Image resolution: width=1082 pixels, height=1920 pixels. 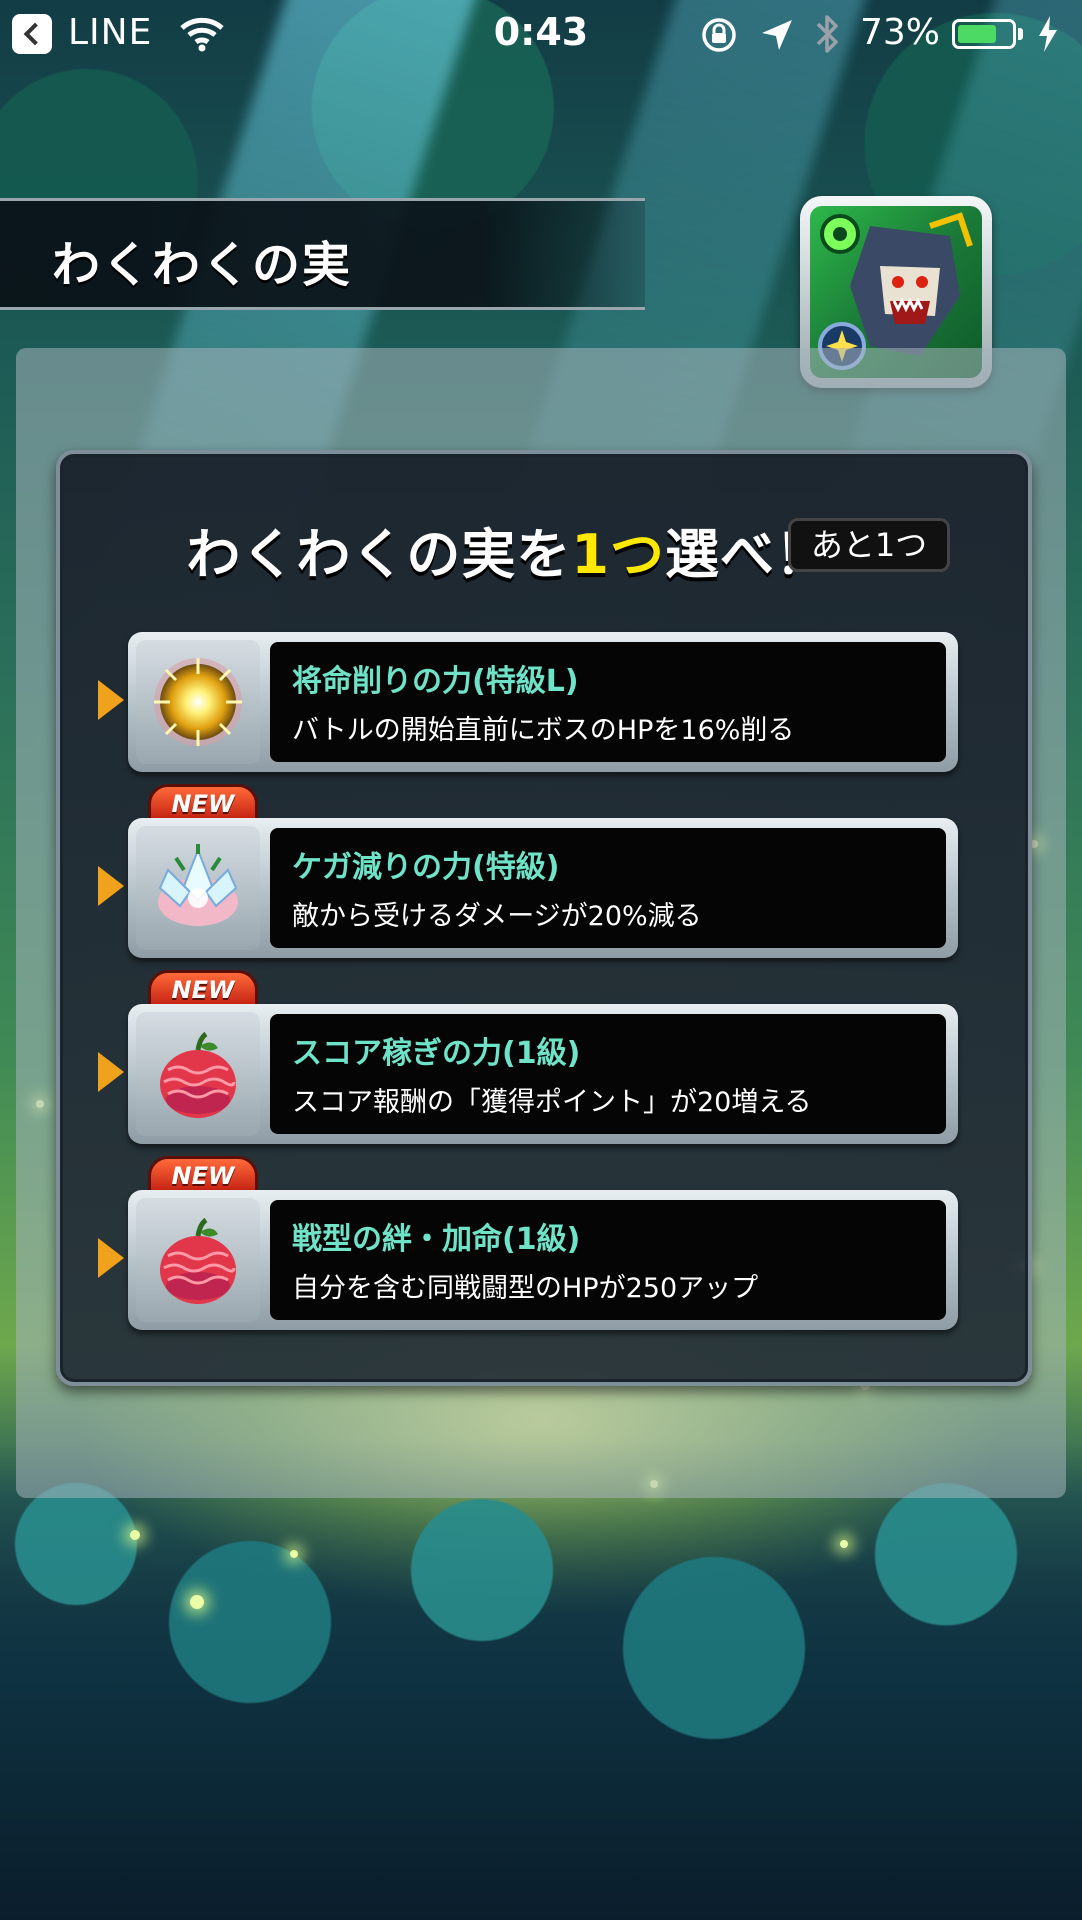 I want to click on fruit-description: 自分を含む同戦闘型のHPが250アップ, so click(x=525, y=1288).